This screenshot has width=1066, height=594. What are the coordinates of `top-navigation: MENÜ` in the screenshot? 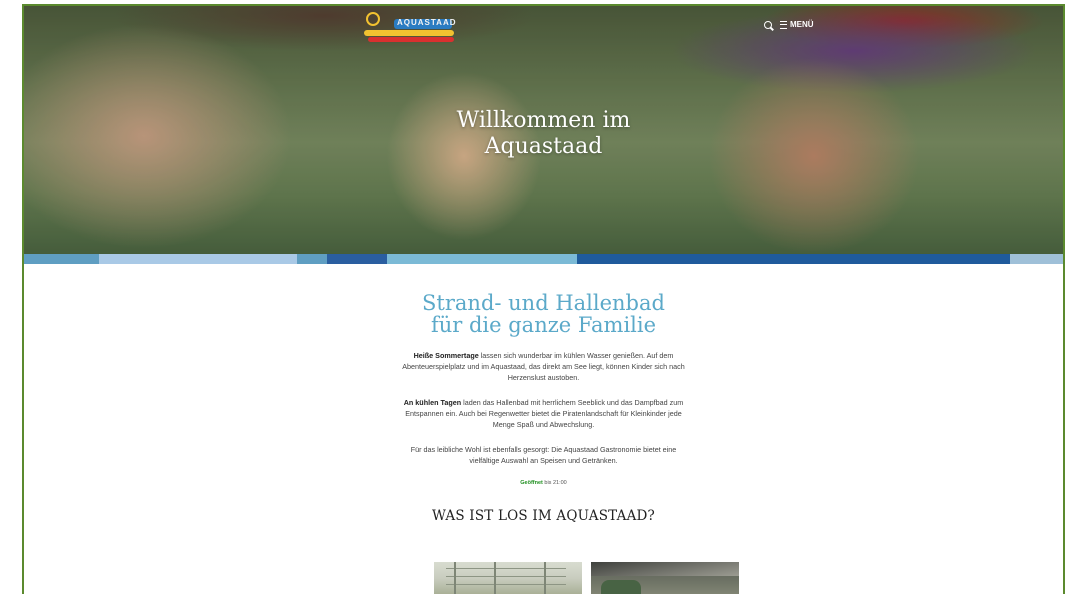 It's located at (789, 24).